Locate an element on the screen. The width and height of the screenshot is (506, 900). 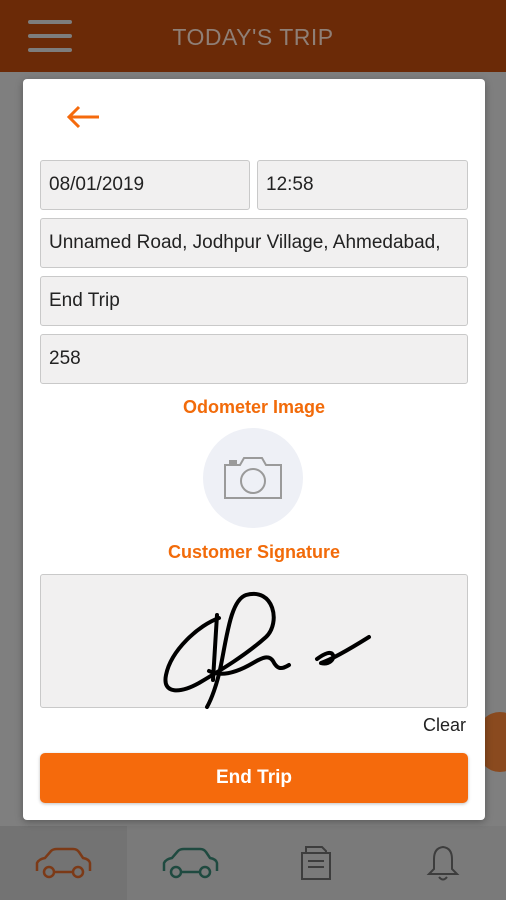
odometer-image-picker is located at coordinates (253, 478).